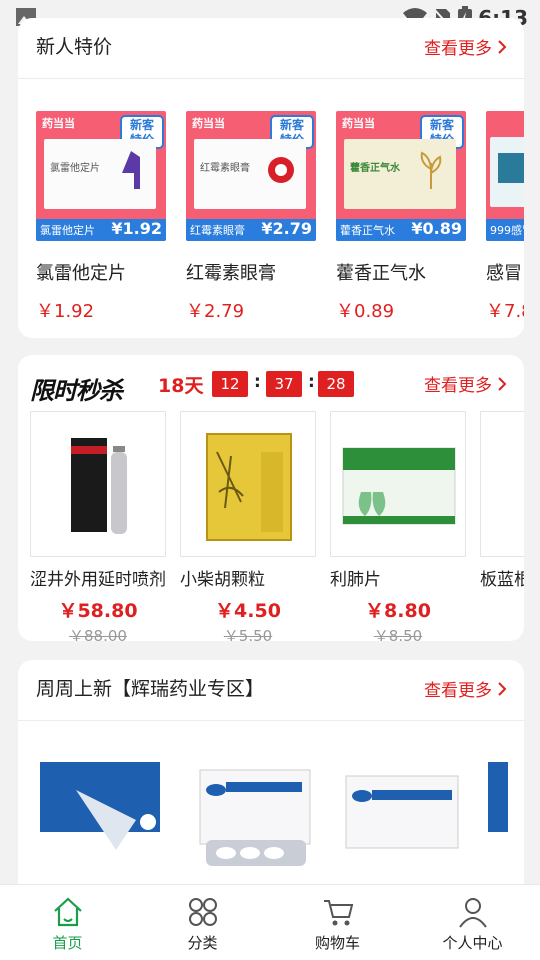  Describe the element at coordinates (505, 230) in the screenshot. I see `price-strip: 999感冒` at that location.